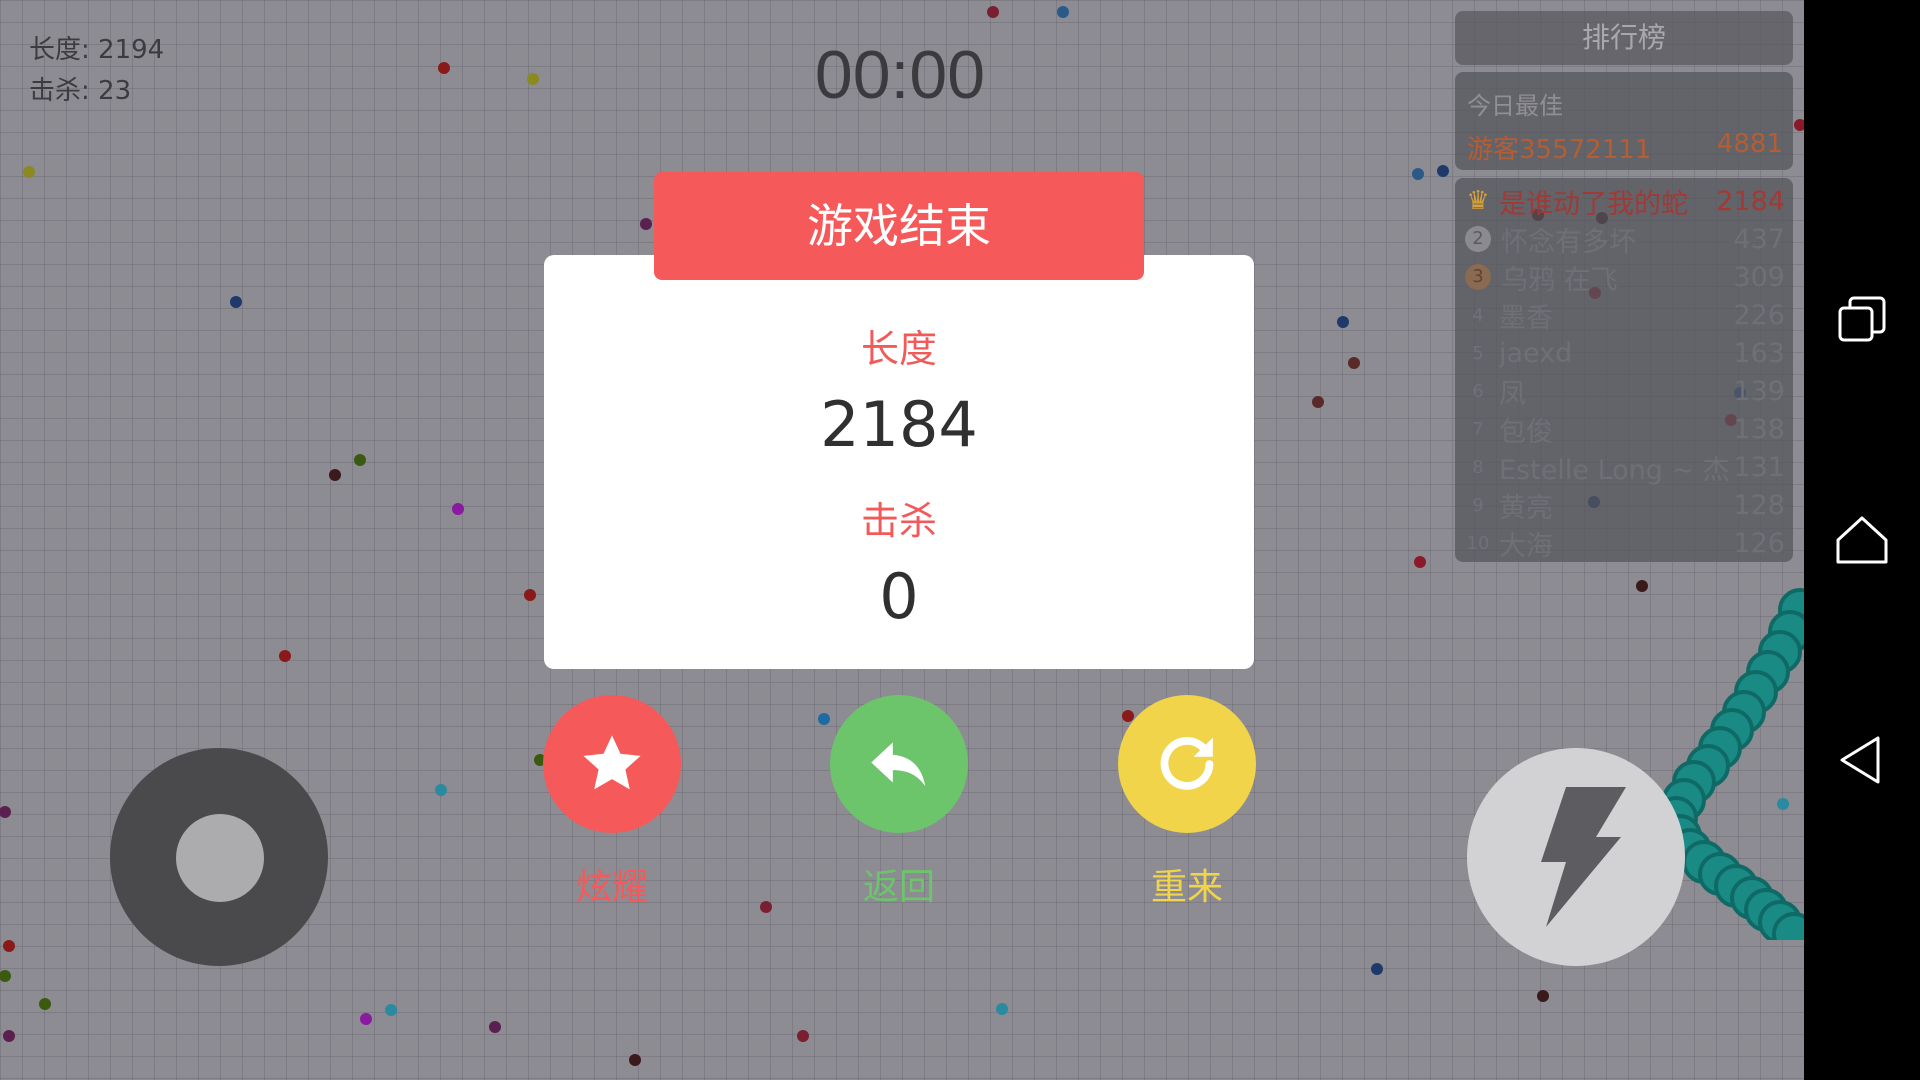  I want to click on match-timer: 00:00, so click(900, 75).